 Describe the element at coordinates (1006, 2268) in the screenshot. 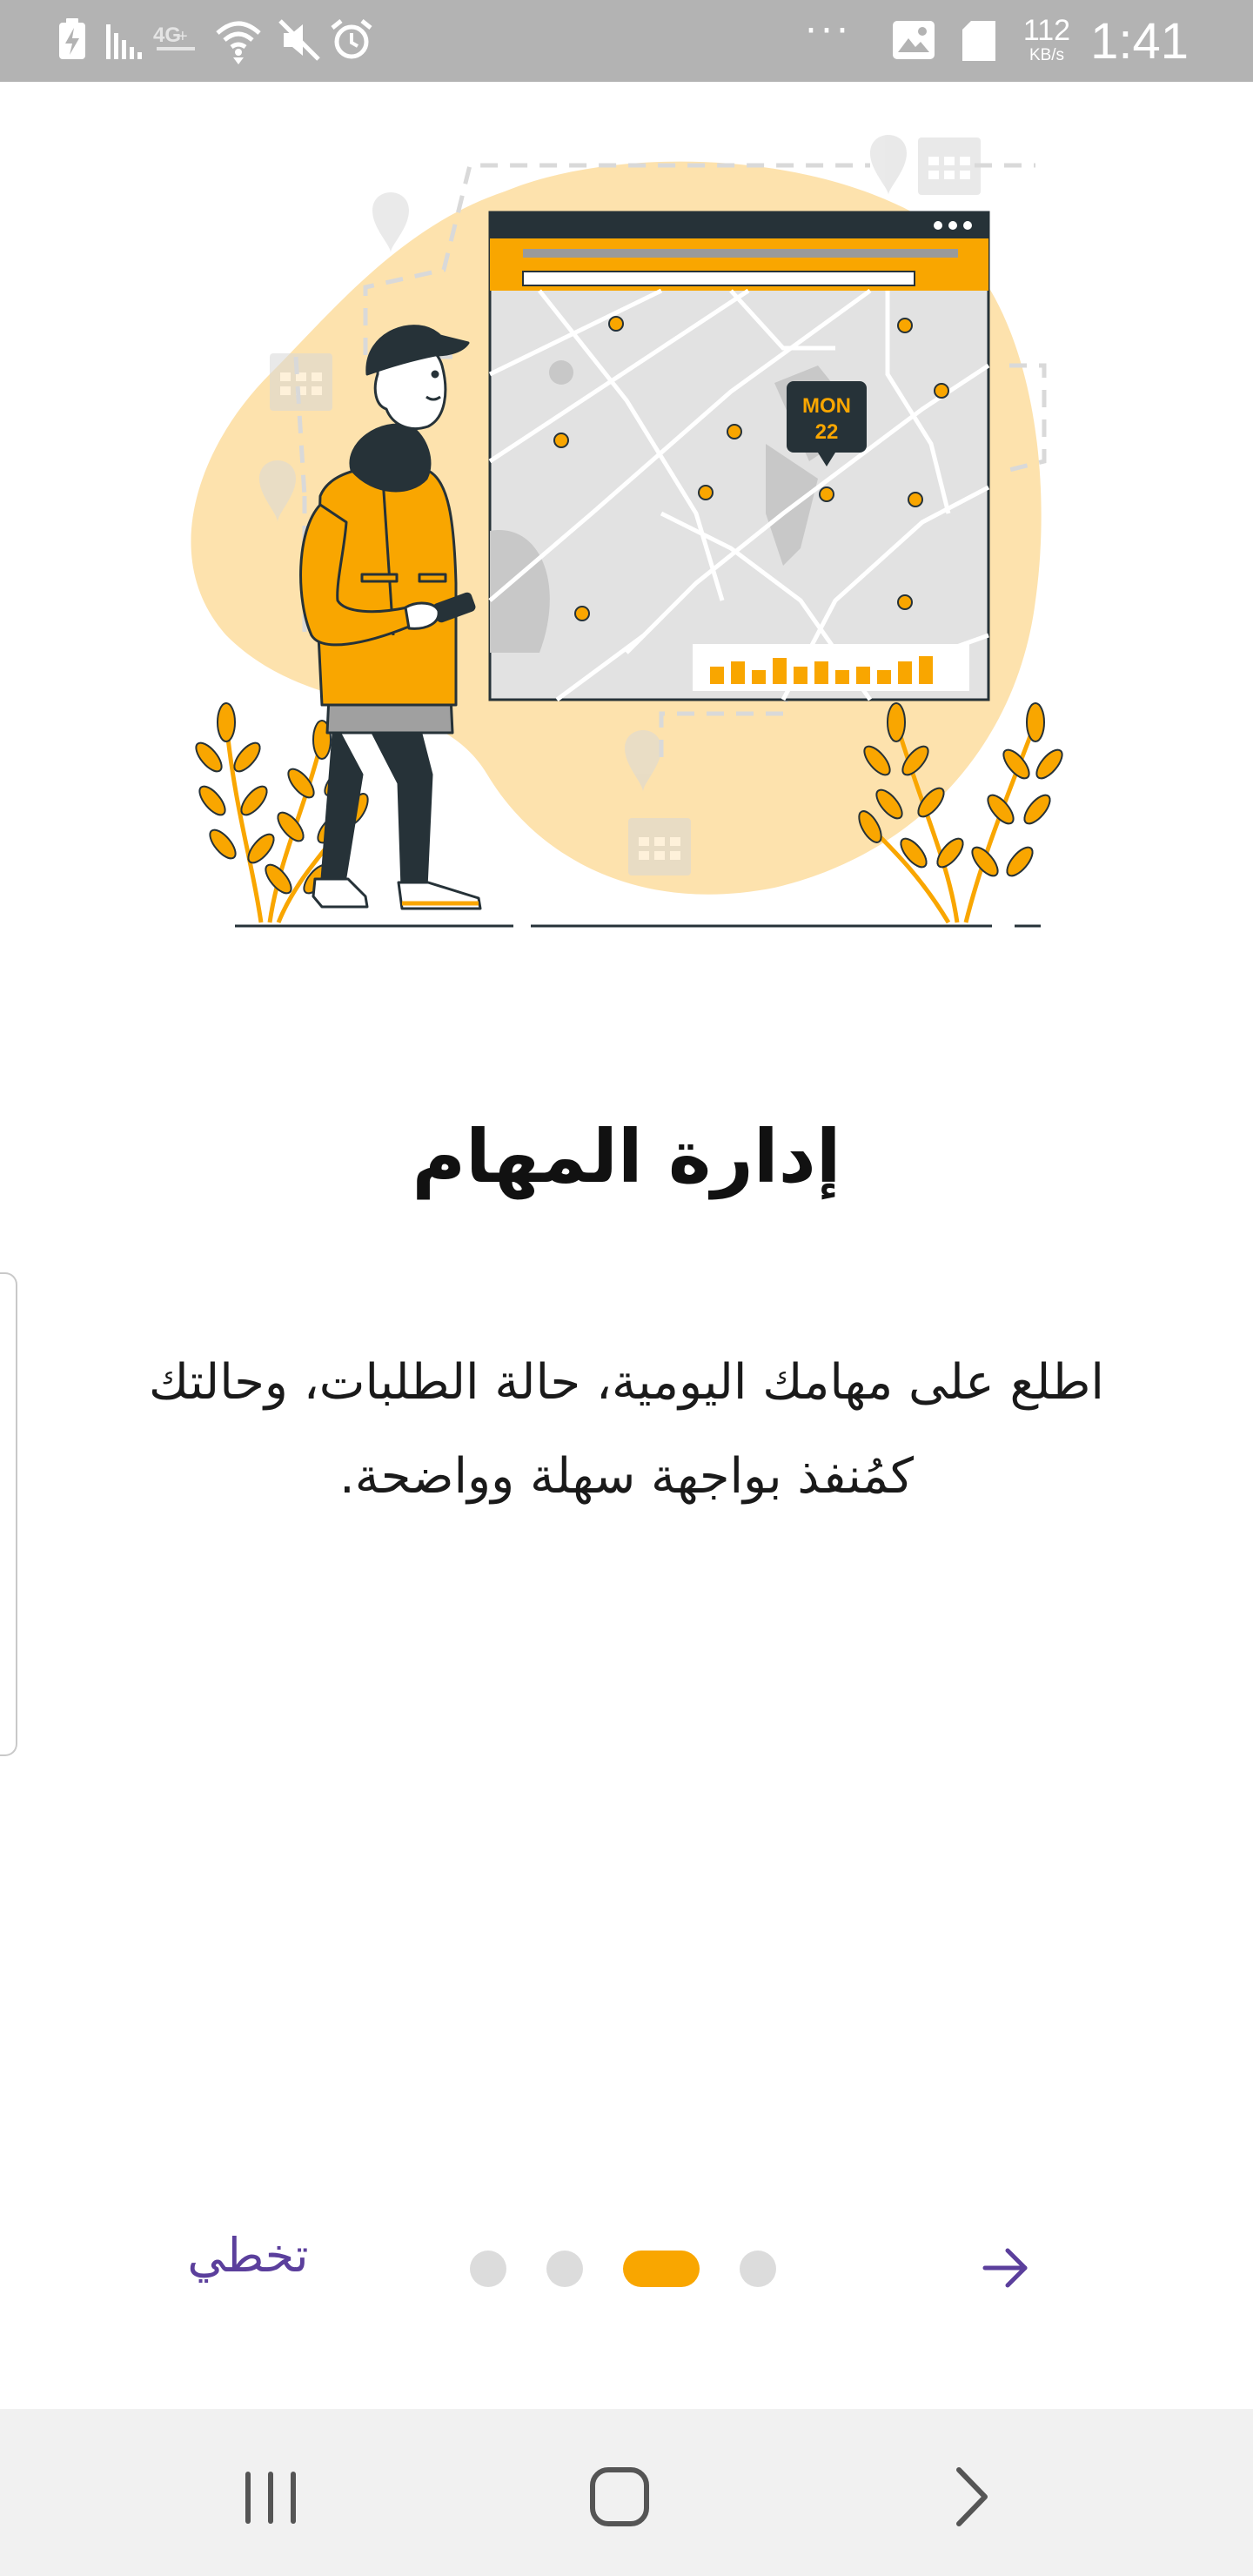

I see `next-arrow-icon` at that location.